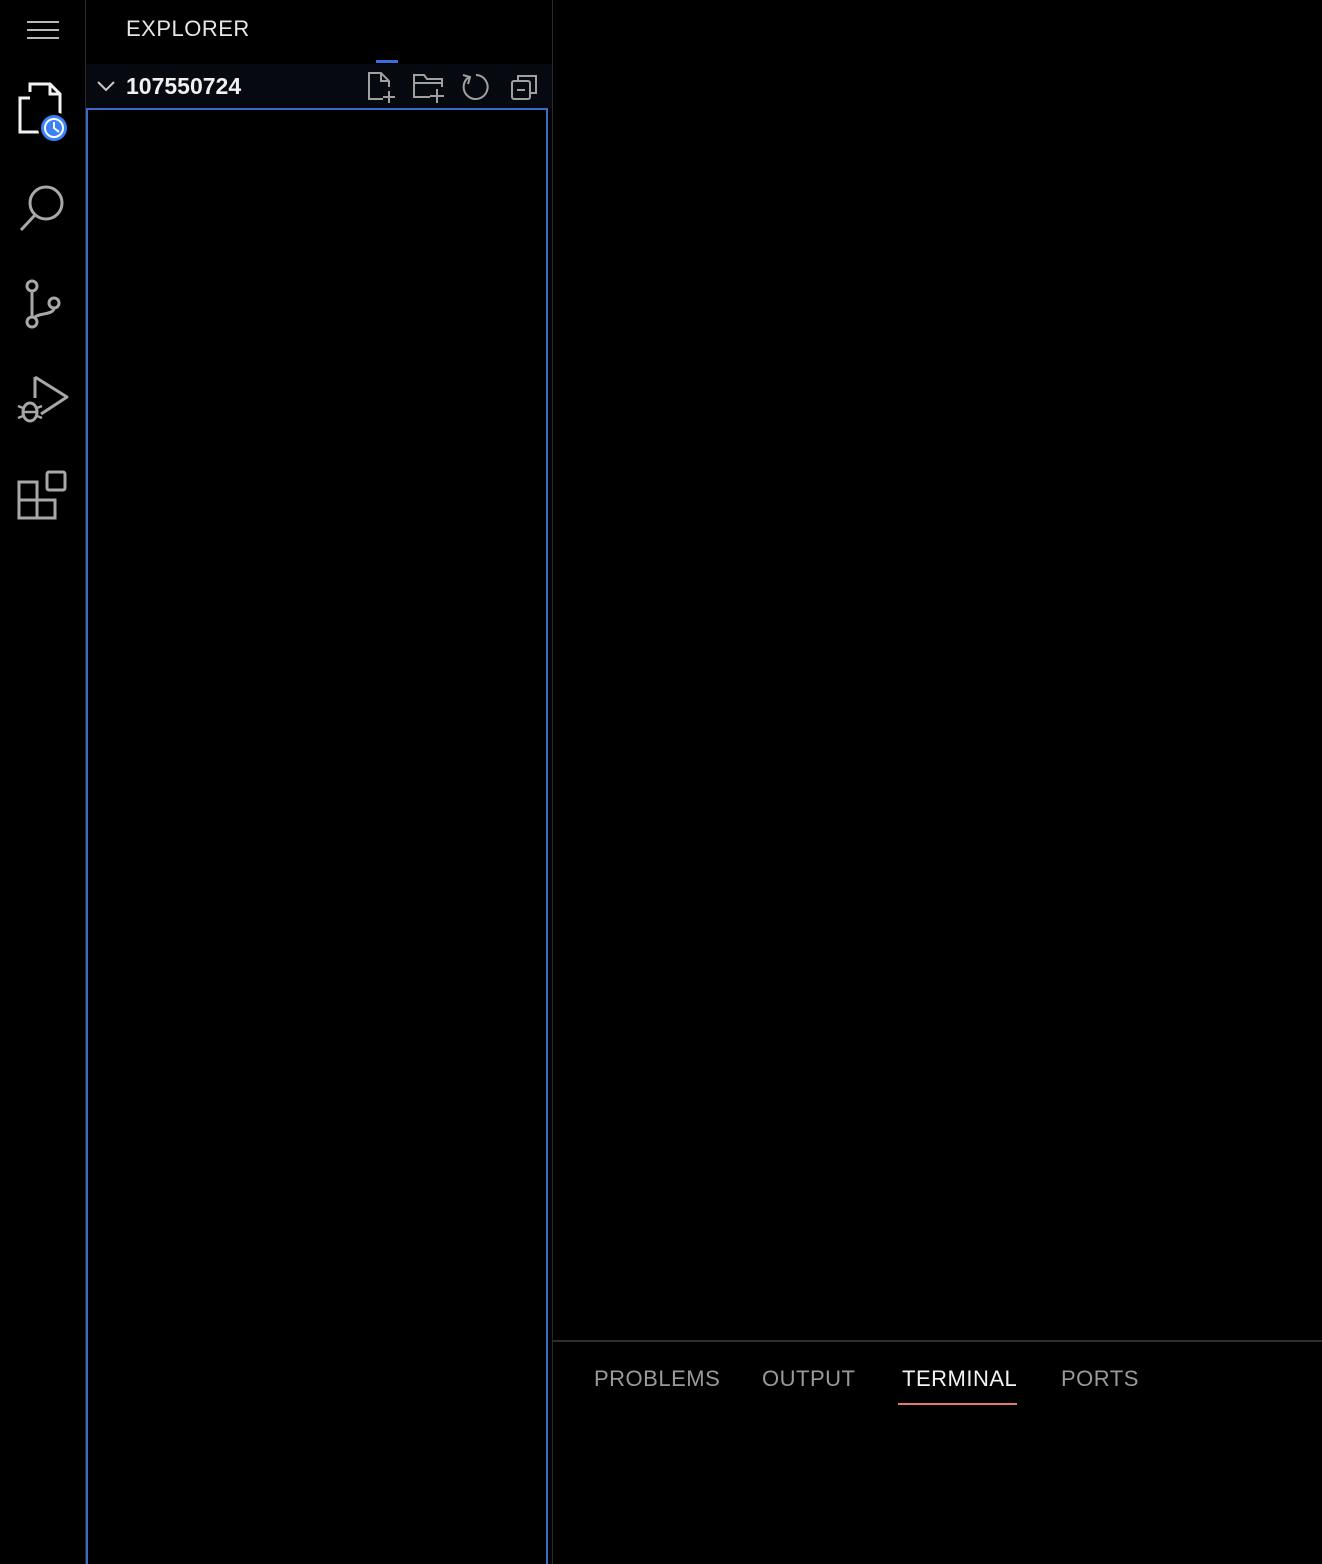 The width and height of the screenshot is (1322, 1564). I want to click on activity-run-debug, so click(42, 400).